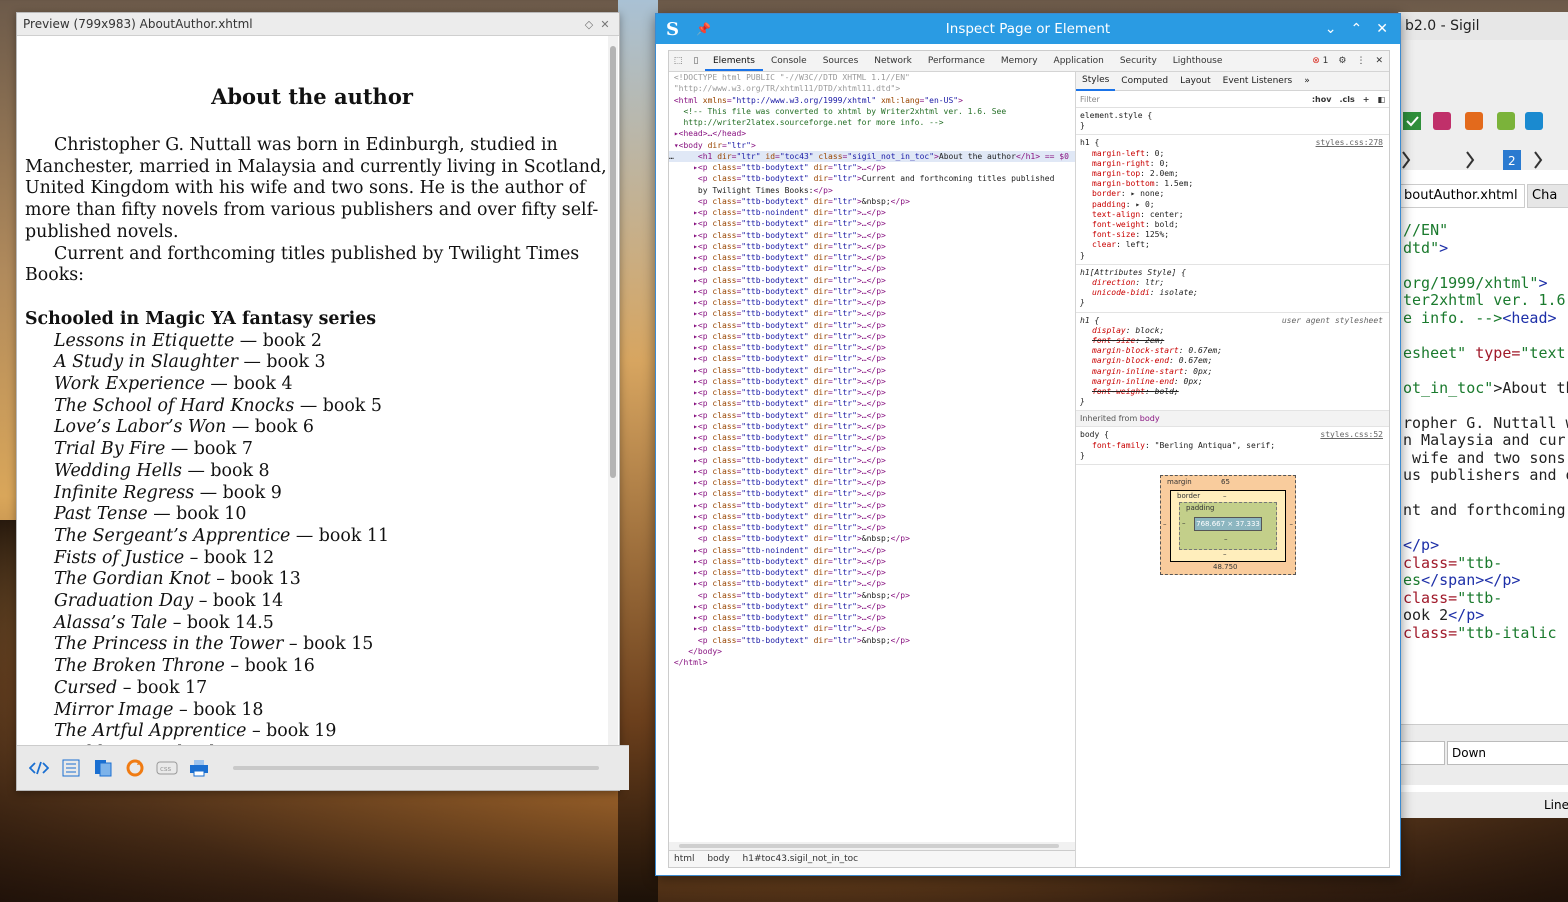 This screenshot has width=1568, height=902. Describe the element at coordinates (1507, 753) in the screenshot. I see `find-direction-select: Down` at that location.